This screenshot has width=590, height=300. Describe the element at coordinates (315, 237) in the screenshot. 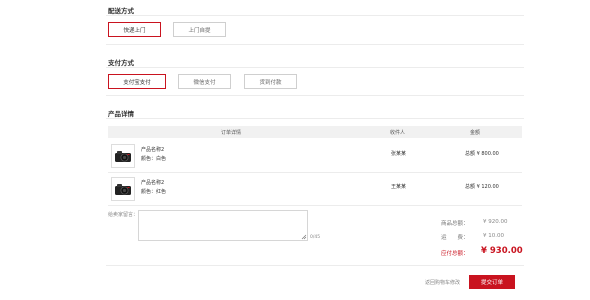

I see `note-counter: 0/45` at that location.